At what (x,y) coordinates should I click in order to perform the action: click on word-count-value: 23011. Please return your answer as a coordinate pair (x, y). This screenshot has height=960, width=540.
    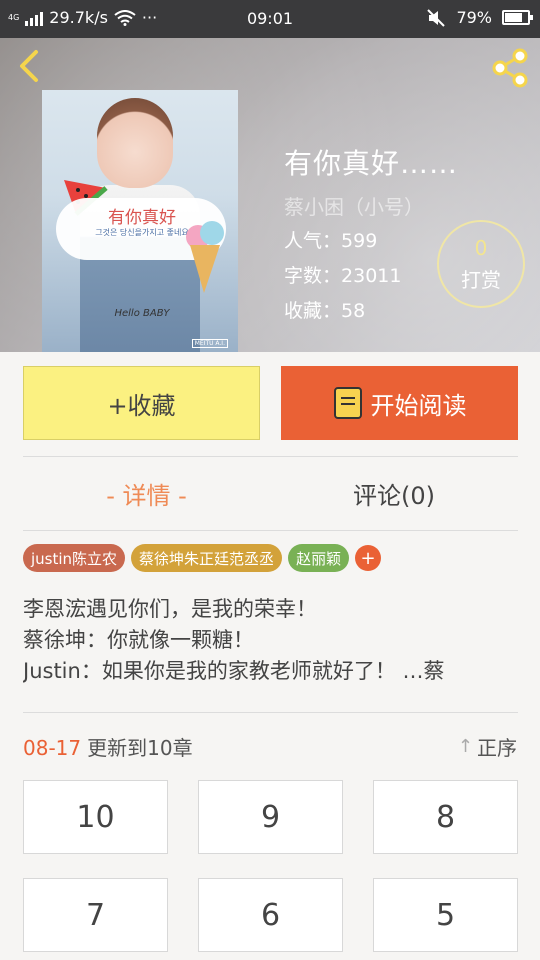
    Looking at the image, I should click on (371, 276).